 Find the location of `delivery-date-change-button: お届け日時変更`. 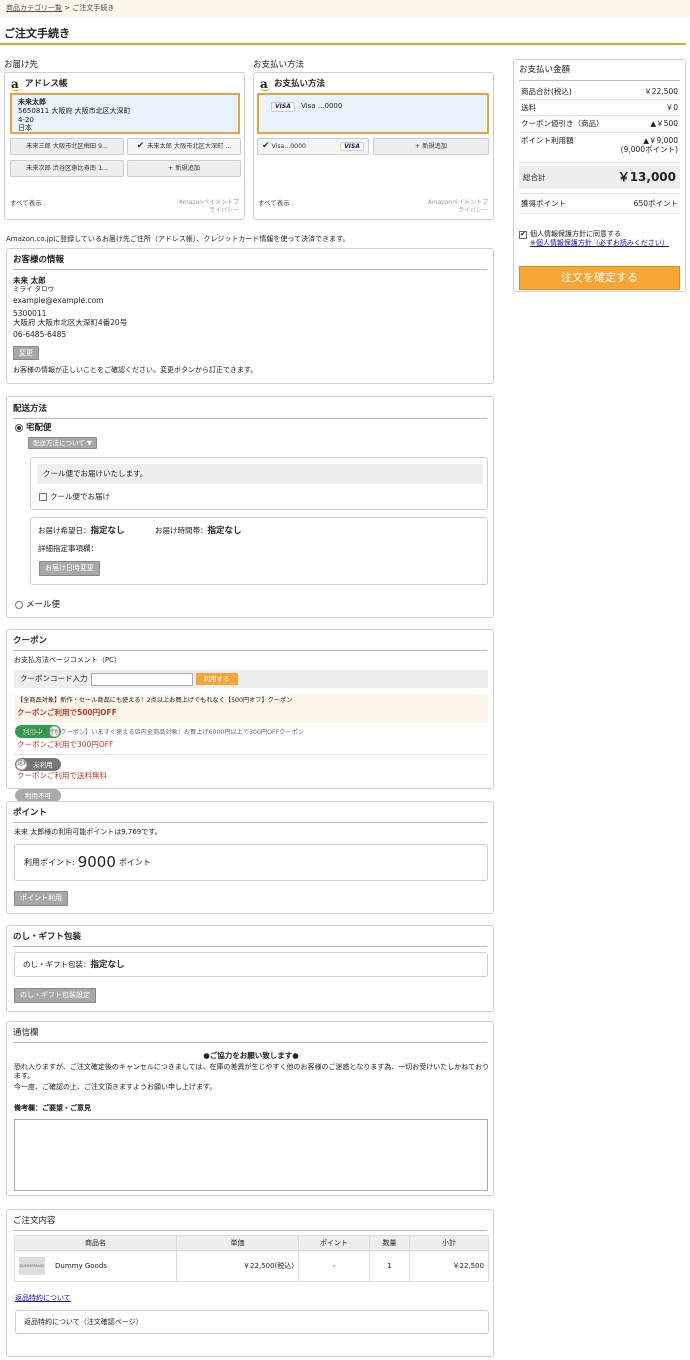

delivery-date-change-button: お届け日時変更 is located at coordinates (69, 568).